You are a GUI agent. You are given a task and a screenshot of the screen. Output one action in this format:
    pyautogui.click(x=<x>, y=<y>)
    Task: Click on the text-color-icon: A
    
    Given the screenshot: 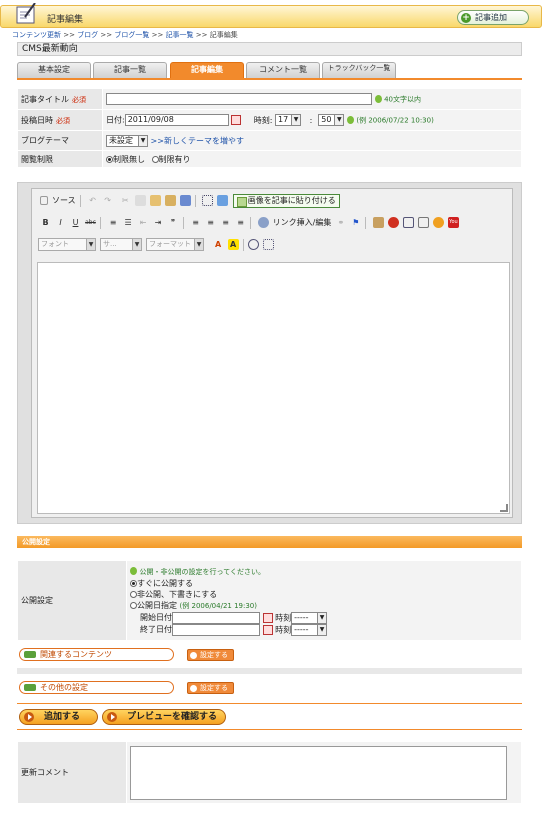 What is the action you would take?
    pyautogui.click(x=218, y=244)
    